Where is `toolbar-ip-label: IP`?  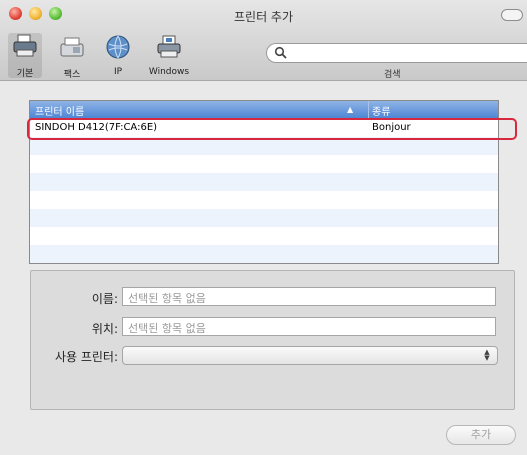 toolbar-ip-label: IP is located at coordinates (118, 72).